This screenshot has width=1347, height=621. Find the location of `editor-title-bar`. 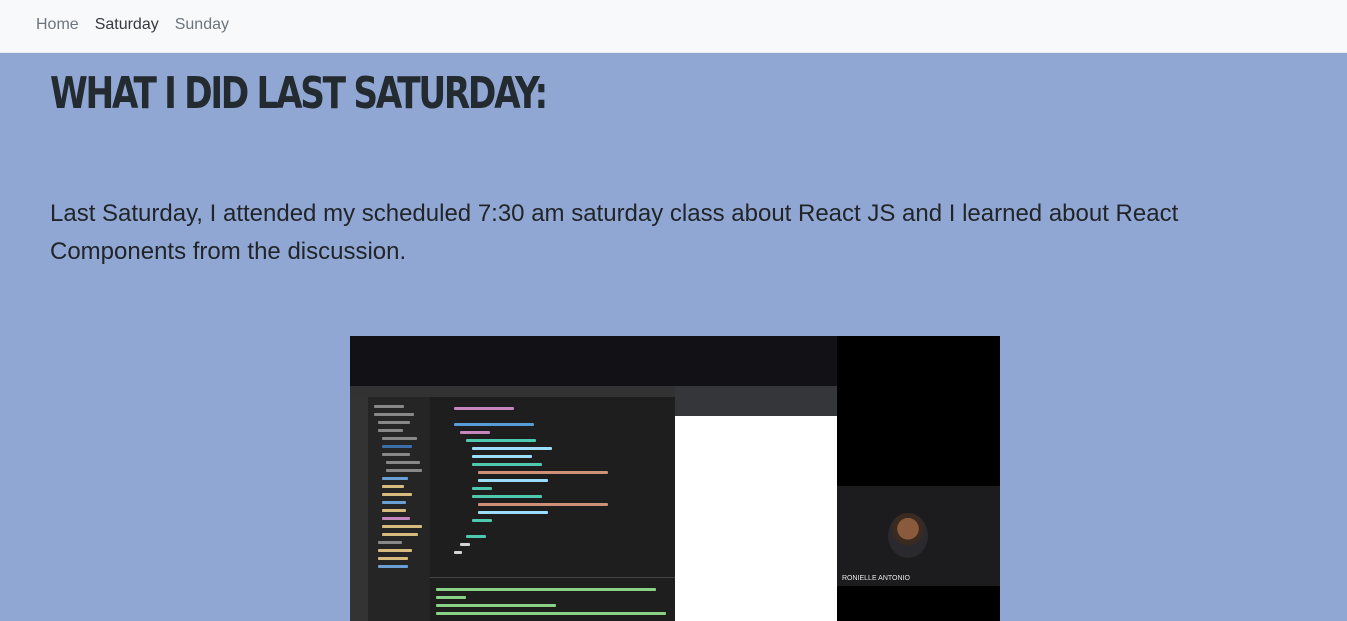

editor-title-bar is located at coordinates (512, 391).